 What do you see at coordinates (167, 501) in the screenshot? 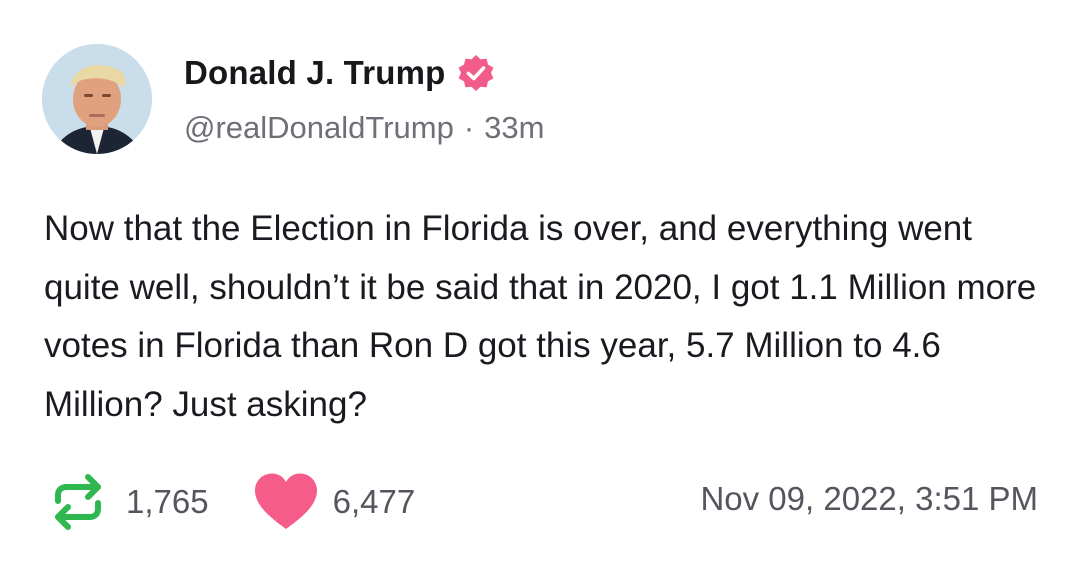
I see `repost-count: 1,765` at bounding box center [167, 501].